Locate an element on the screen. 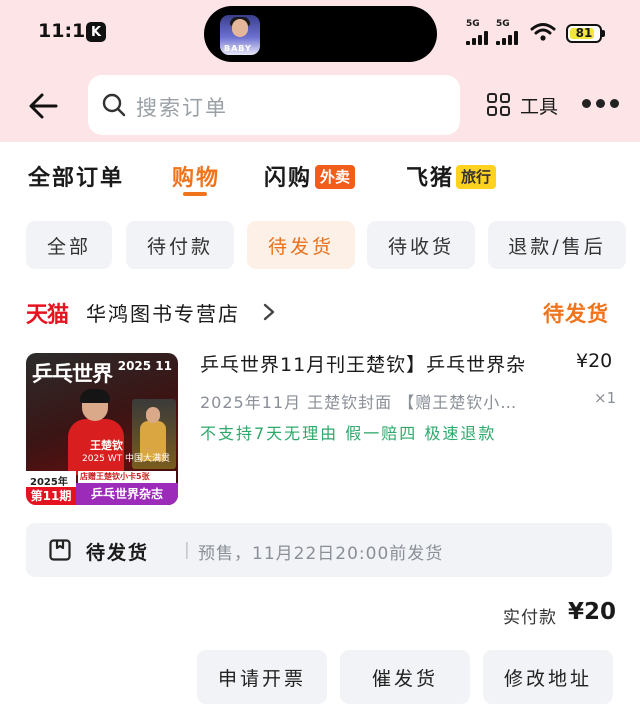  search-input: 搜索订单 is located at coordinates (274, 105).